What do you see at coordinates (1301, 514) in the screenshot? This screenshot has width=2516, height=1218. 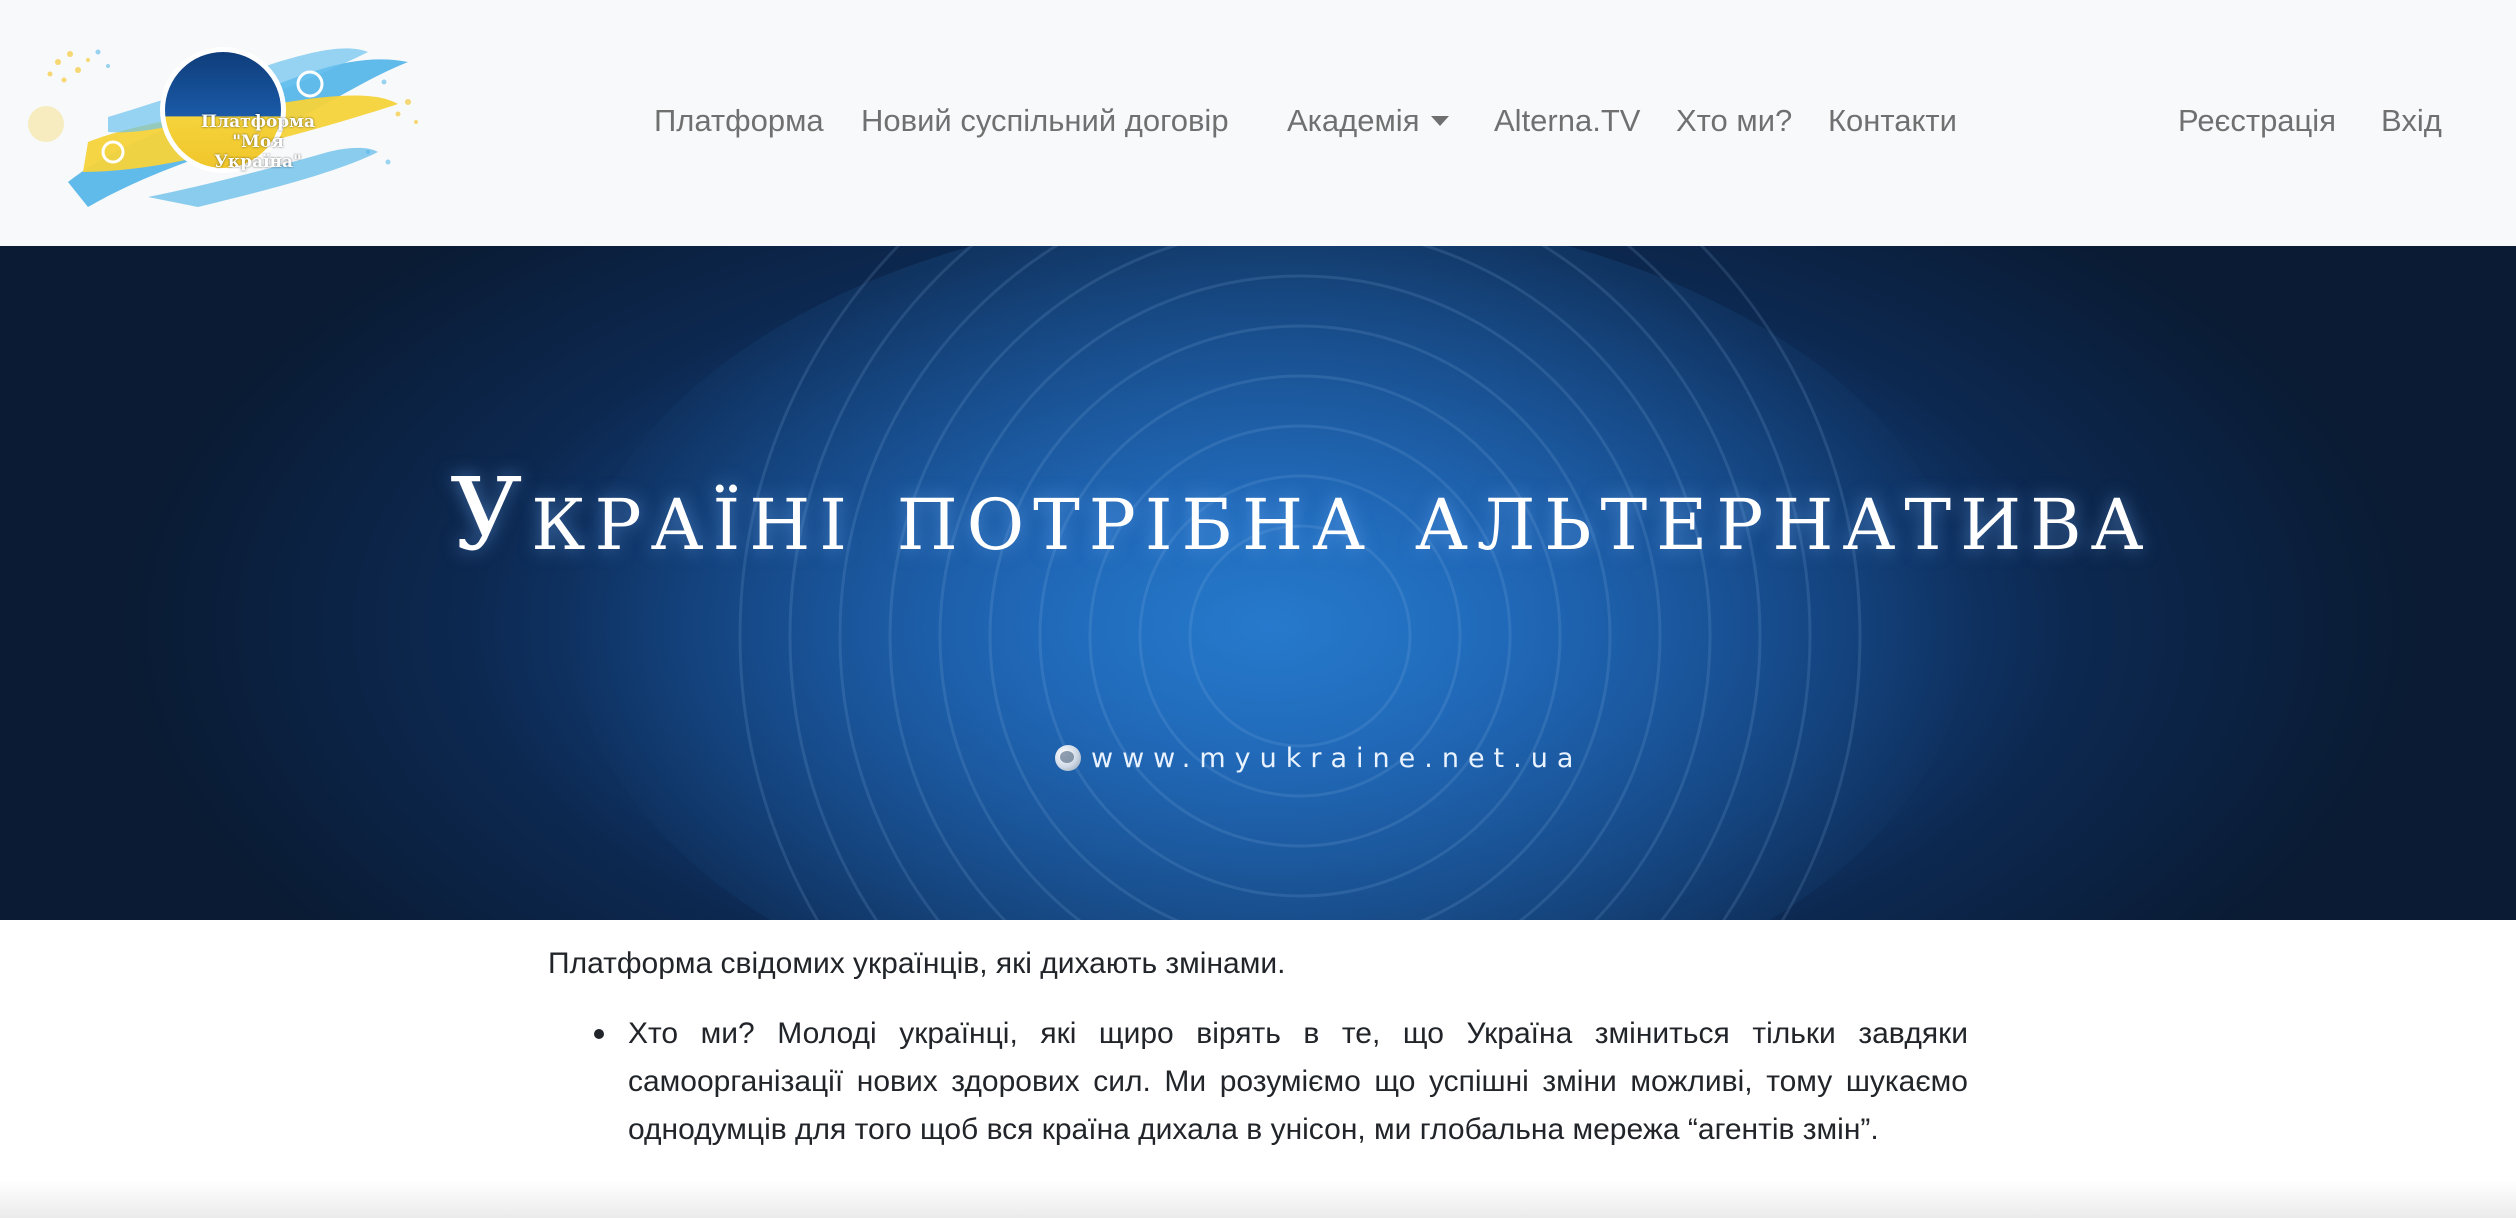 I see `hero-title: Україні потрібна альтернатива` at bounding box center [1301, 514].